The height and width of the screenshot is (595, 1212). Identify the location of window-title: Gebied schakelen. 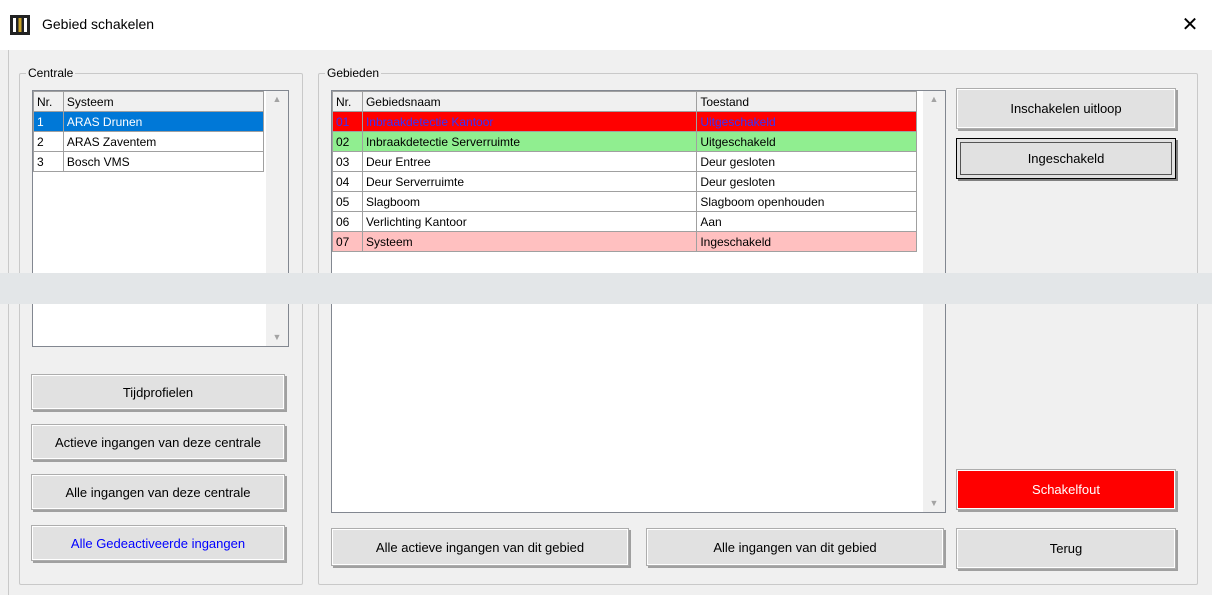
(98, 24).